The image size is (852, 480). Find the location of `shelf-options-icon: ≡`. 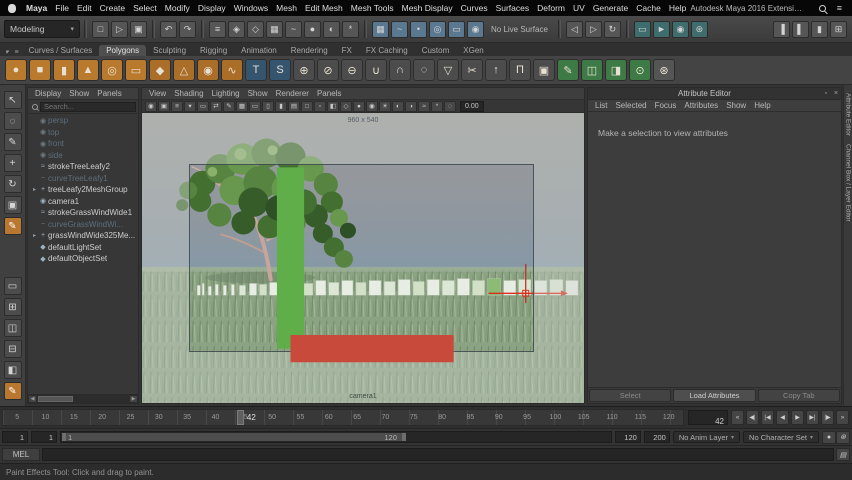

shelf-options-icon: ≡ is located at coordinates (17, 52).